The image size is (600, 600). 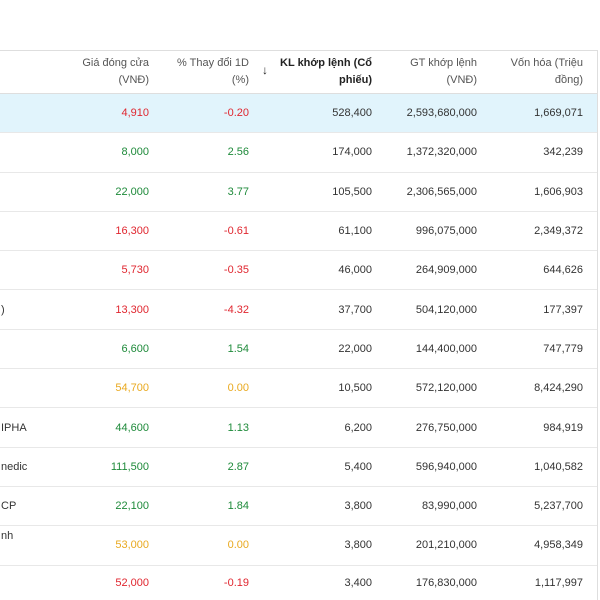 What do you see at coordinates (236, 113) in the screenshot?
I see `change-percent: -0.20` at bounding box center [236, 113].